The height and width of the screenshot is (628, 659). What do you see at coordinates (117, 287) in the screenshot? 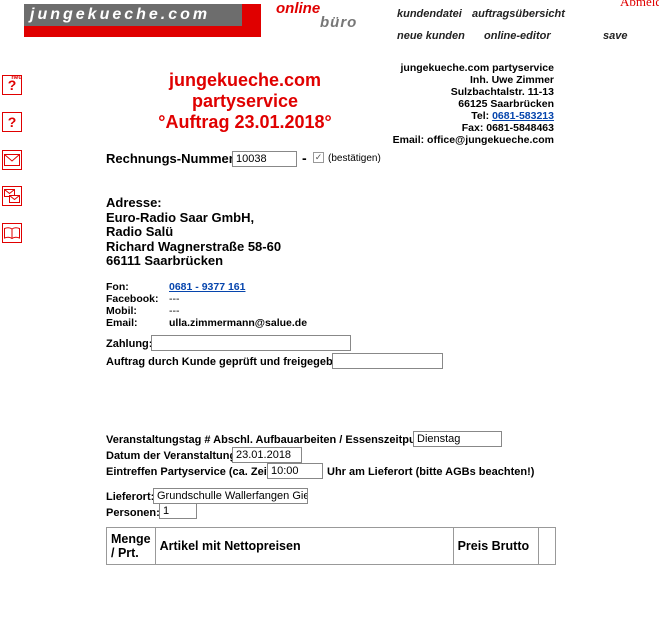
I see `fon-label: Fon:` at bounding box center [117, 287].